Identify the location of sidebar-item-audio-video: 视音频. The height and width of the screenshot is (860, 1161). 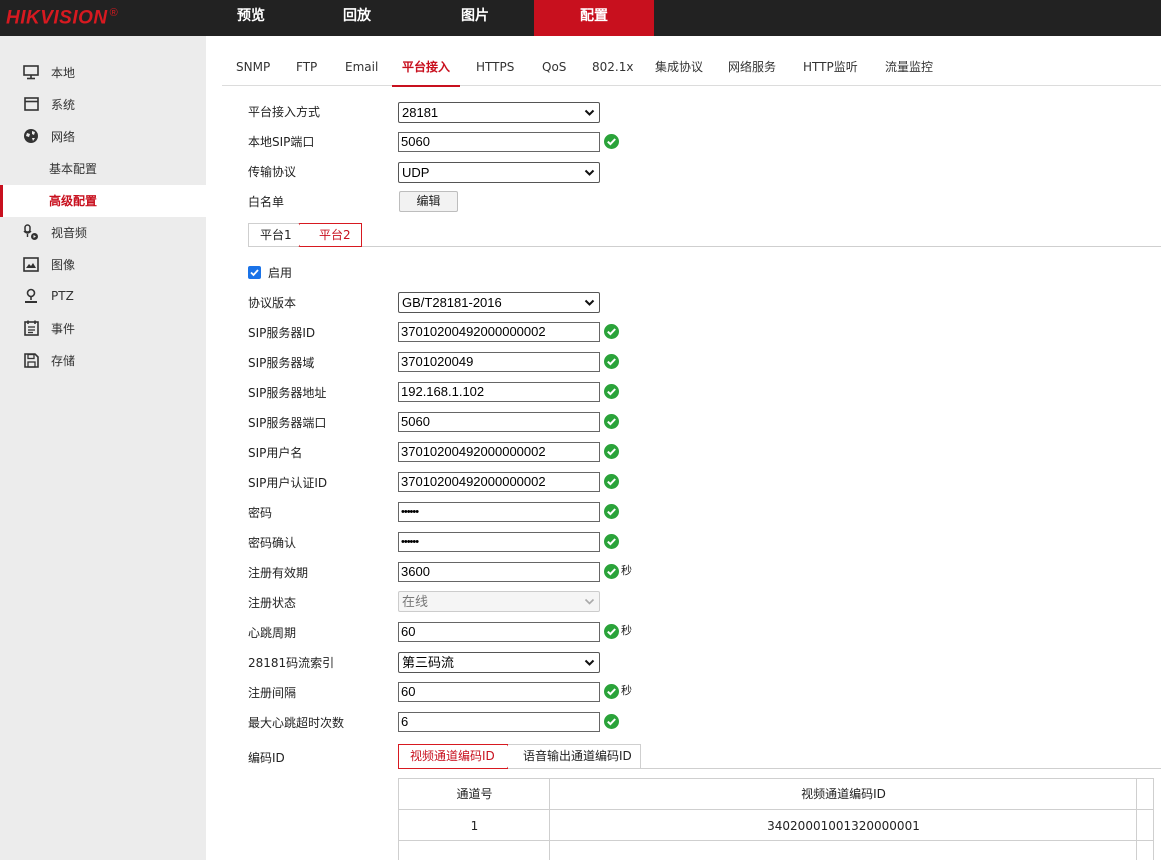
(103, 232).